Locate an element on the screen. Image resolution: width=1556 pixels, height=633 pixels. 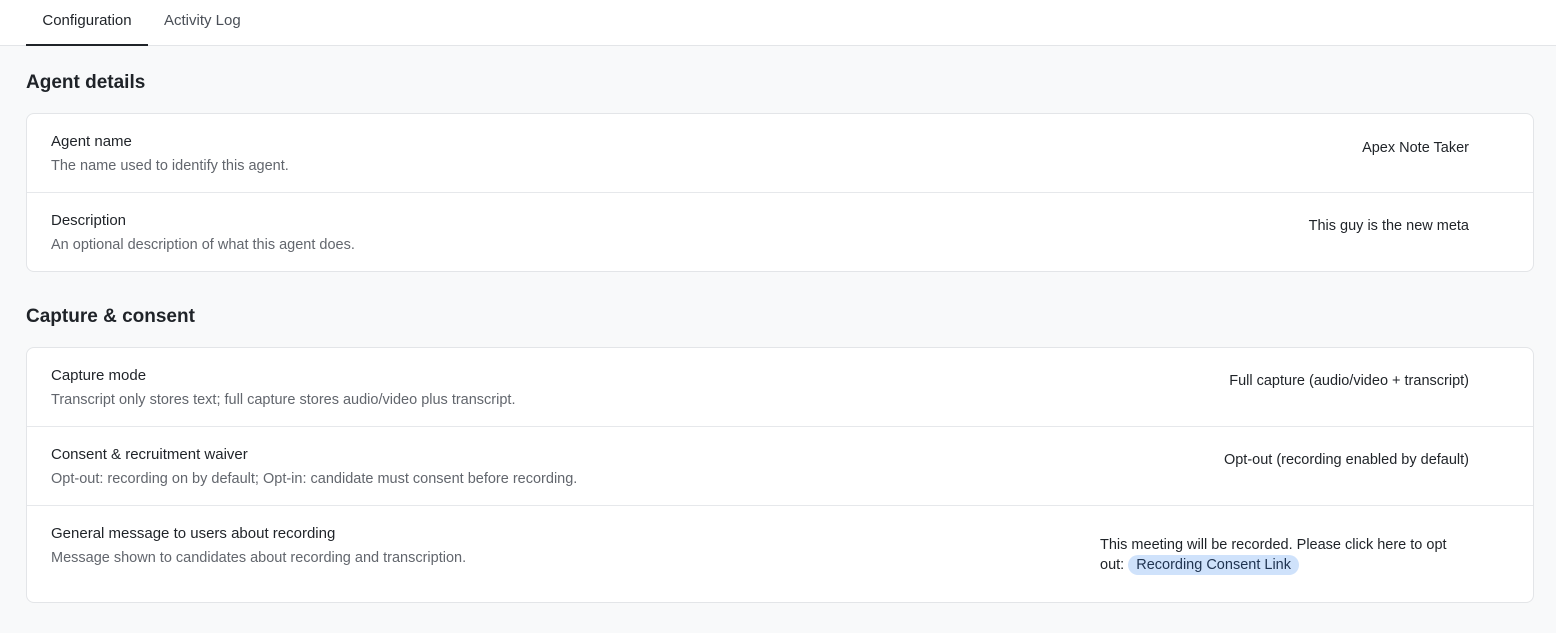
section-title-agent-details: Agent details is located at coordinates (86, 82).